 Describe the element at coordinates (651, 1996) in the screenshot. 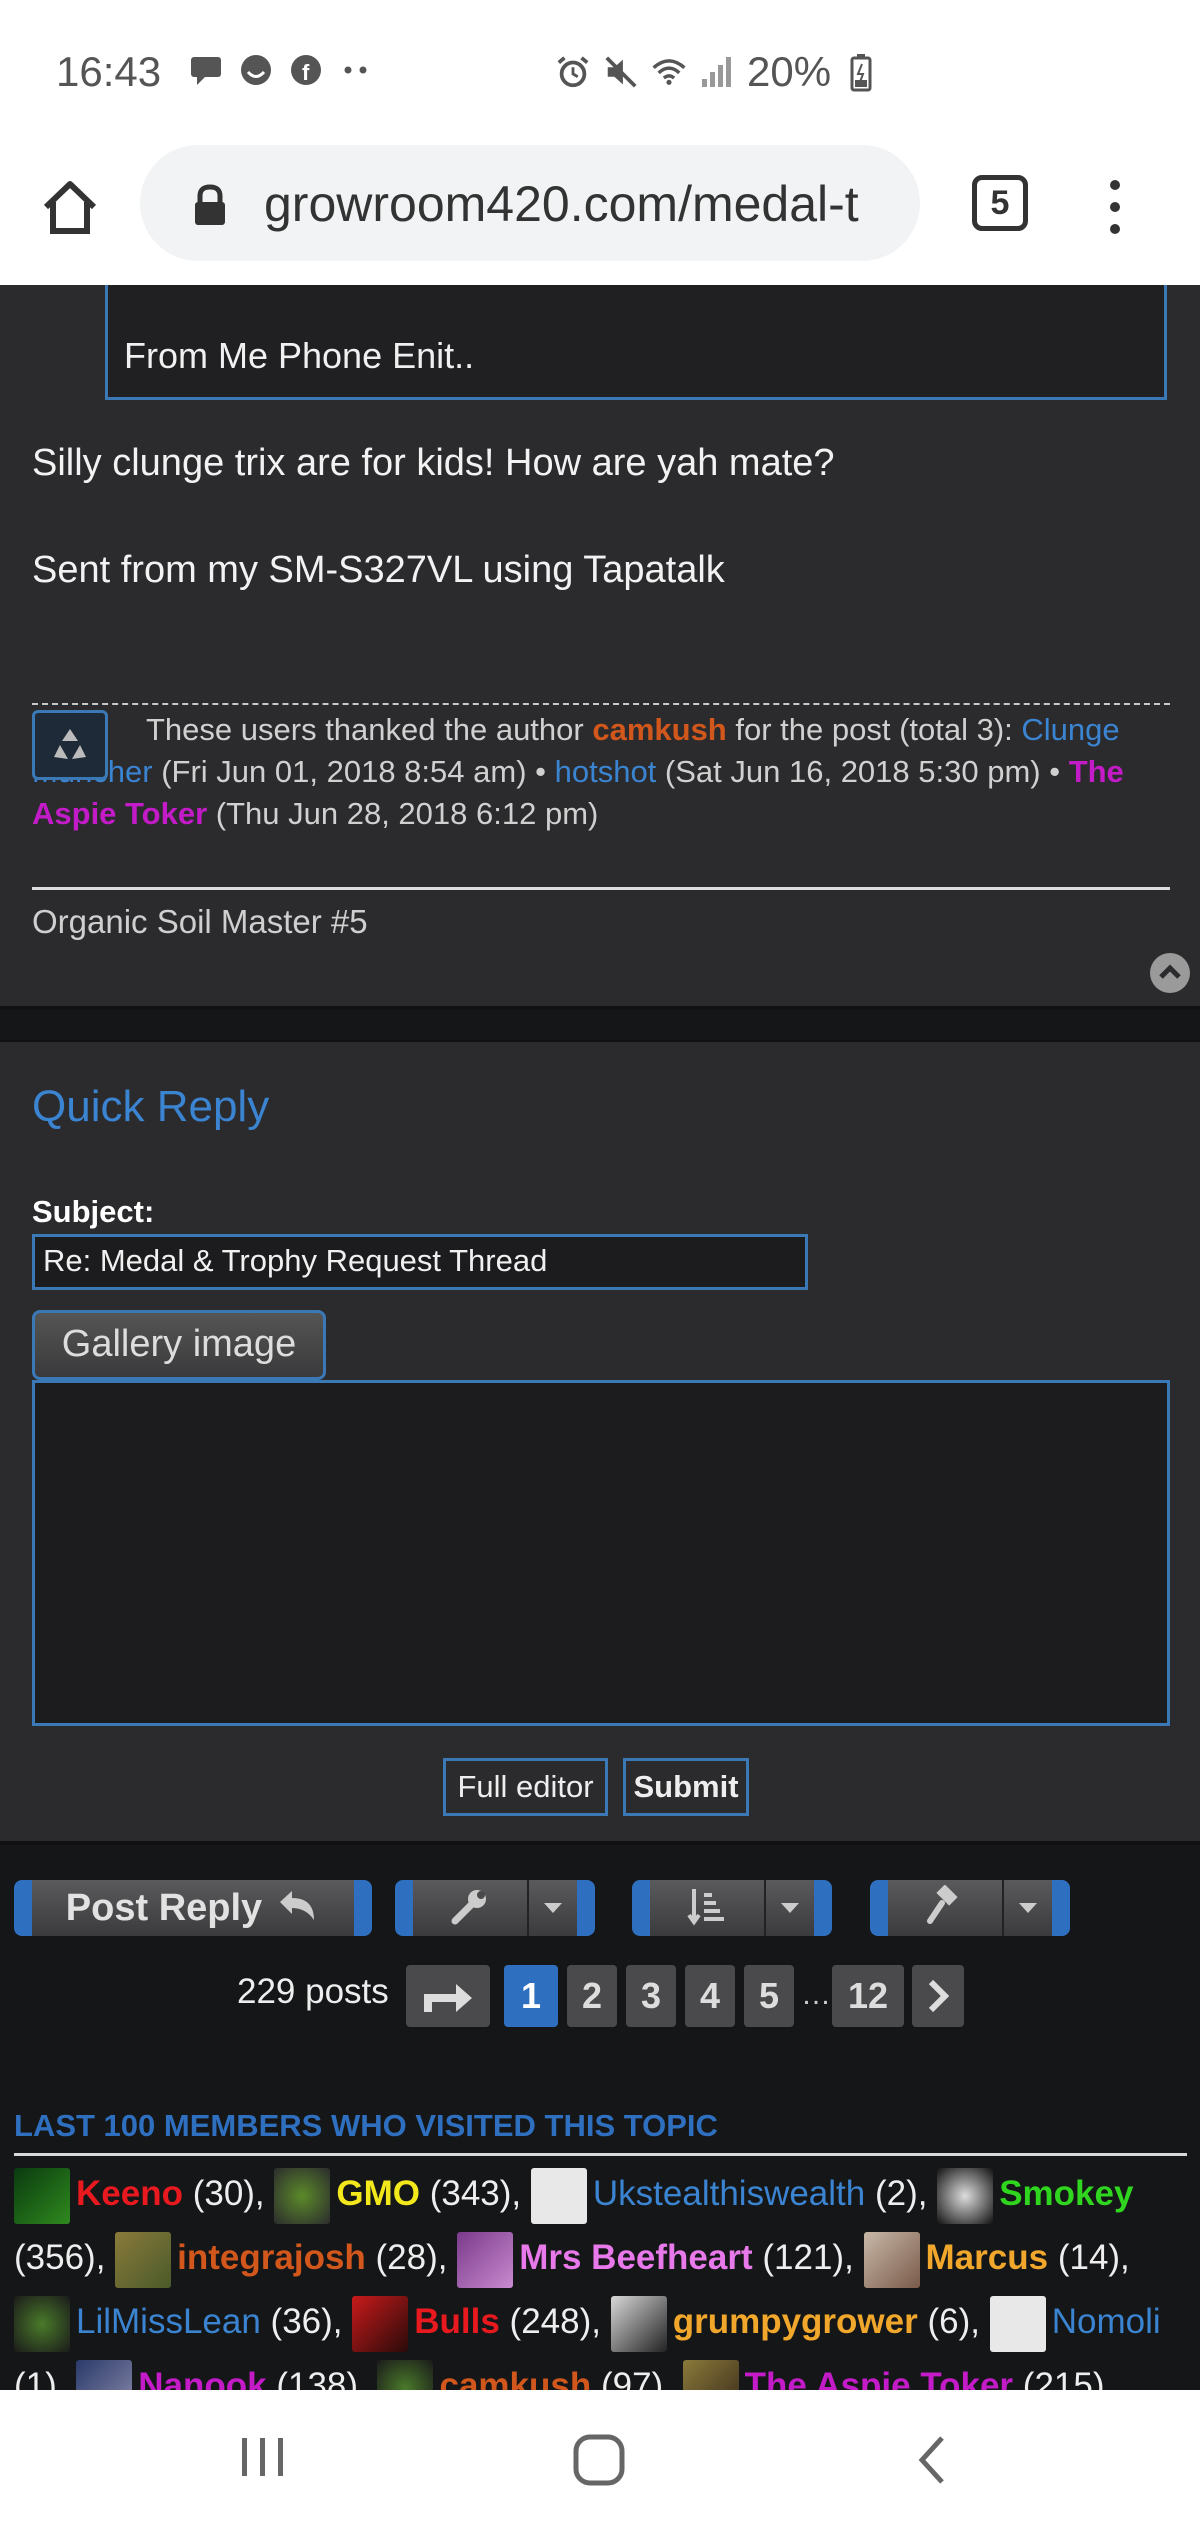

I see `page-link: 3` at that location.